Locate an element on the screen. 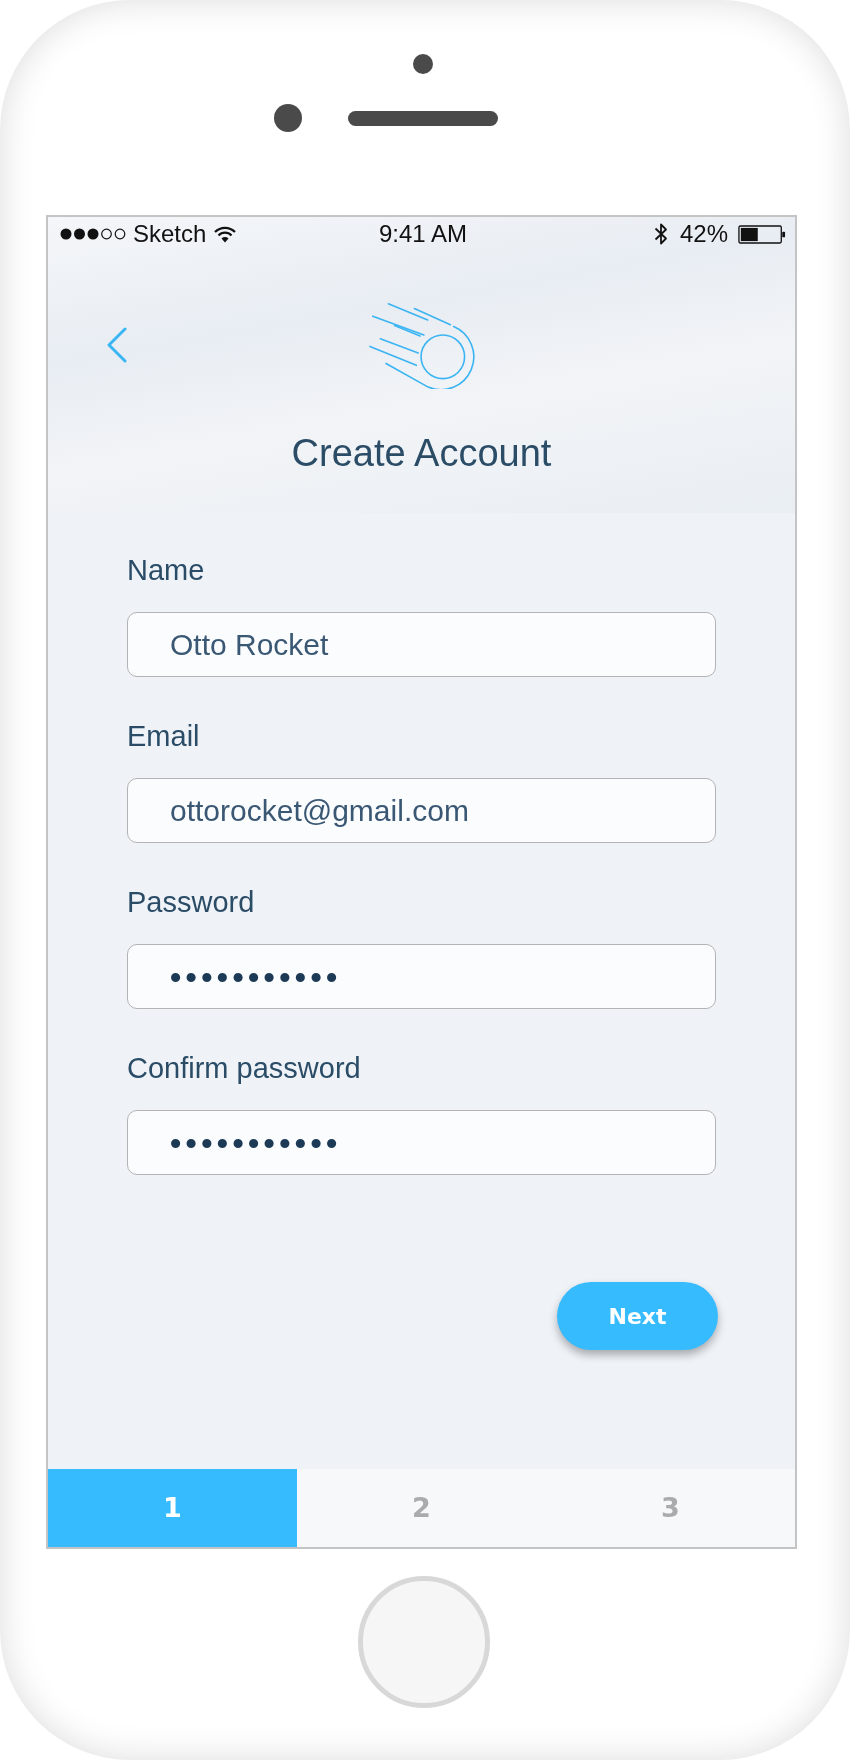 The width and height of the screenshot is (850, 1760). battery-icon is located at coordinates (762, 234).